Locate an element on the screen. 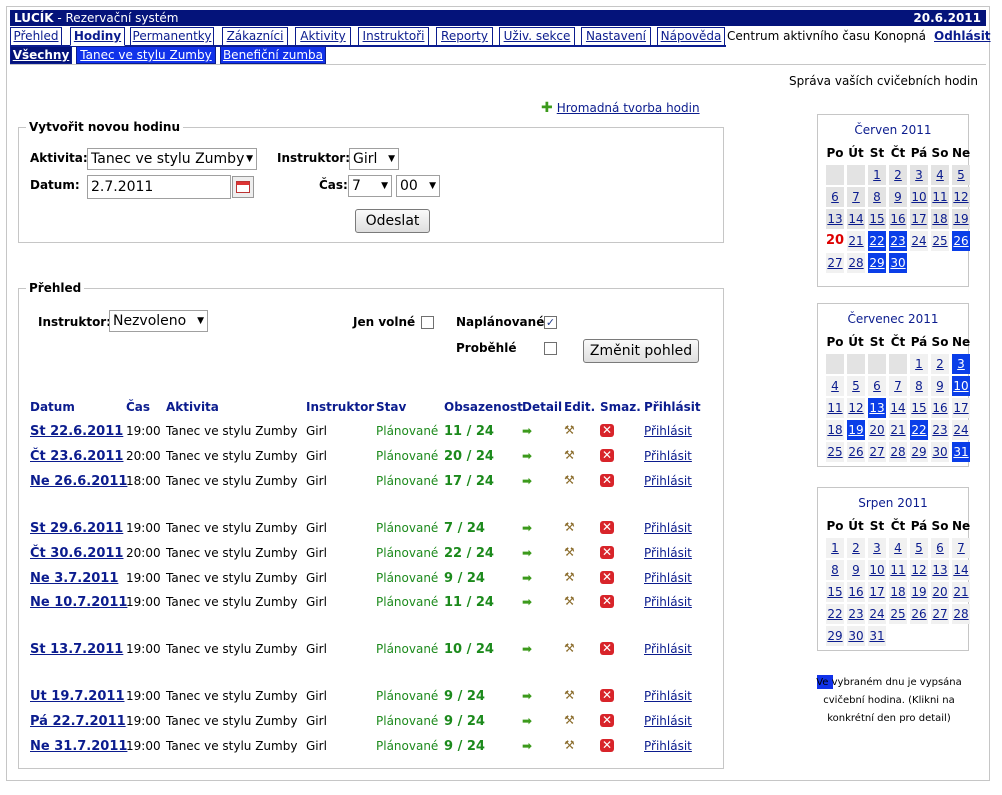 The width and height of the screenshot is (1002, 795). row-date-link: Čt 30.6.2011 is located at coordinates (76, 553).